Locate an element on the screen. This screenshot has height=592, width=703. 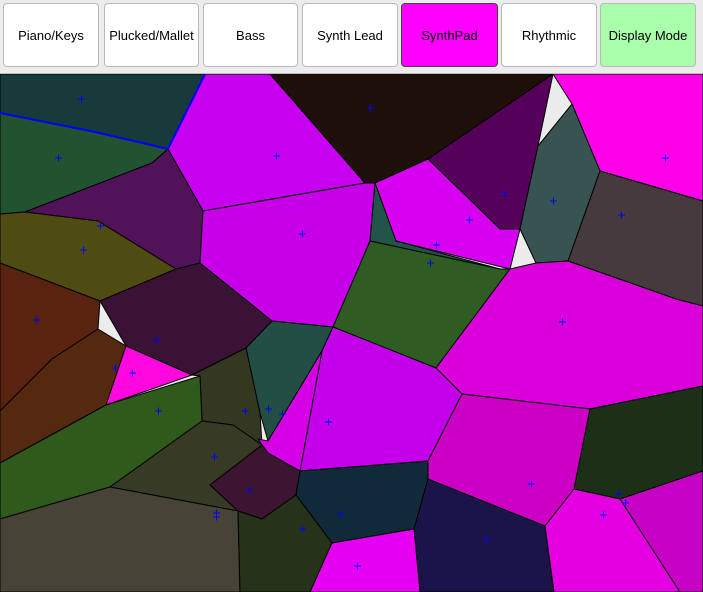
synth-lead-button: Synth Lead is located at coordinates (350, 35).